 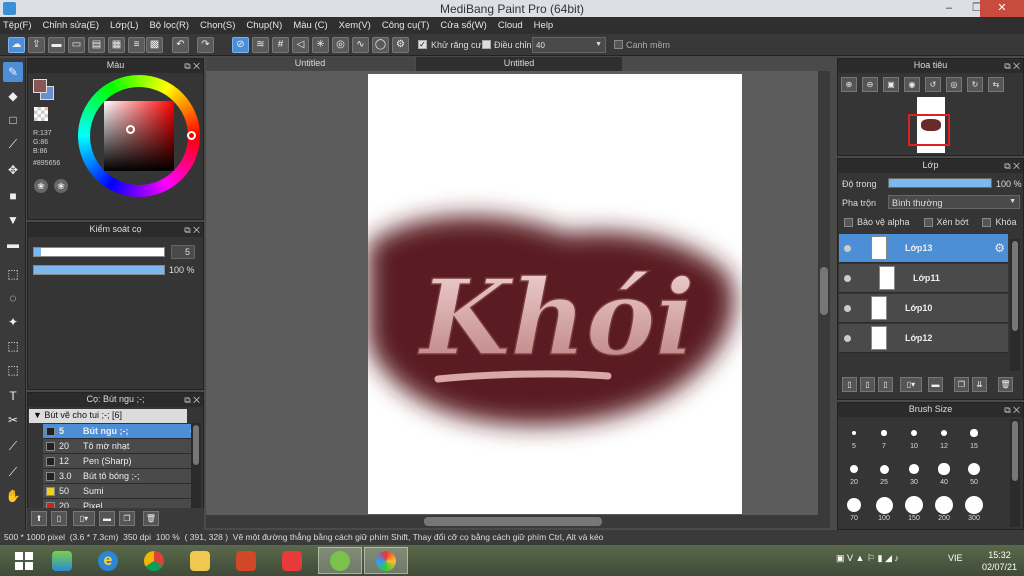 What do you see at coordinates (130, 129) in the screenshot?
I see `sv-picker-handle` at bounding box center [130, 129].